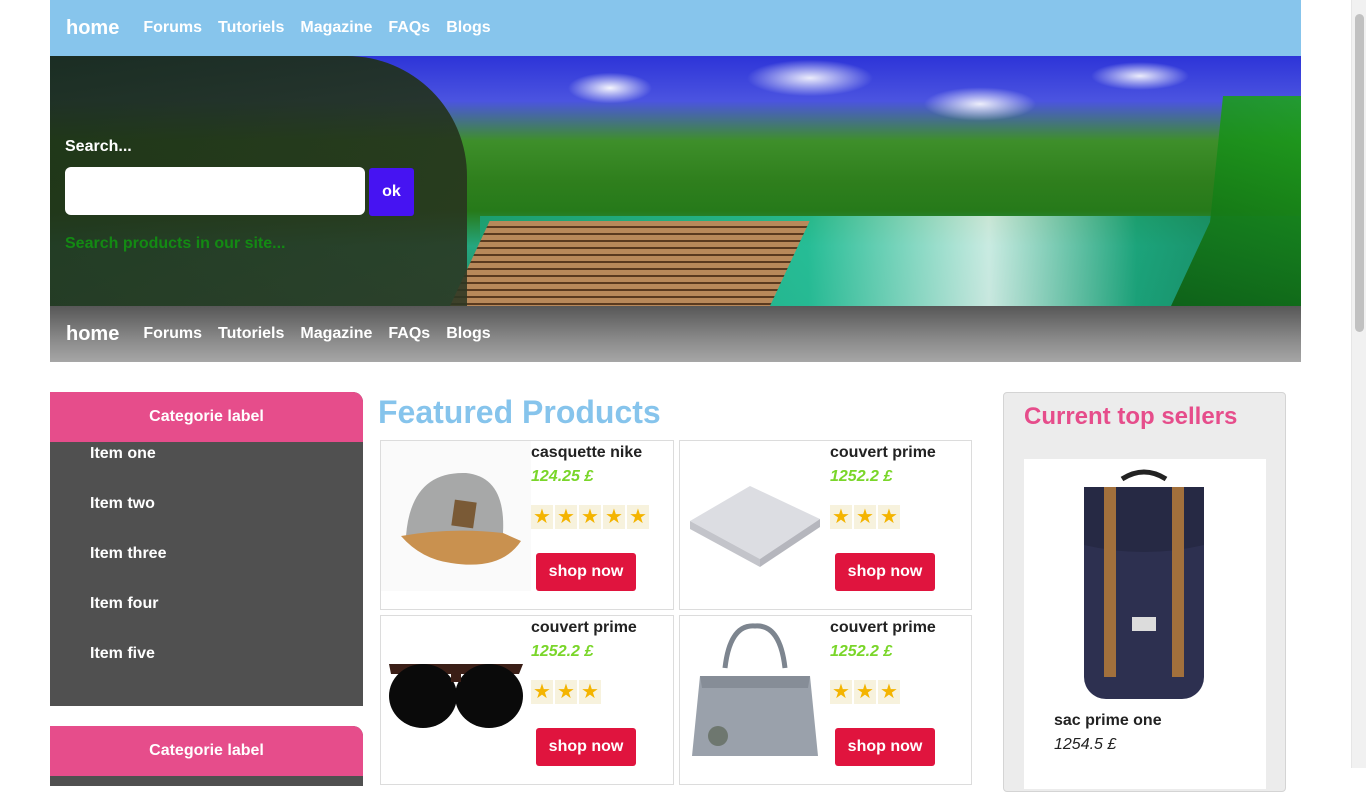  Describe the element at coordinates (468, 334) in the screenshot. I see `nav2-link-blogs: Blogs` at that location.